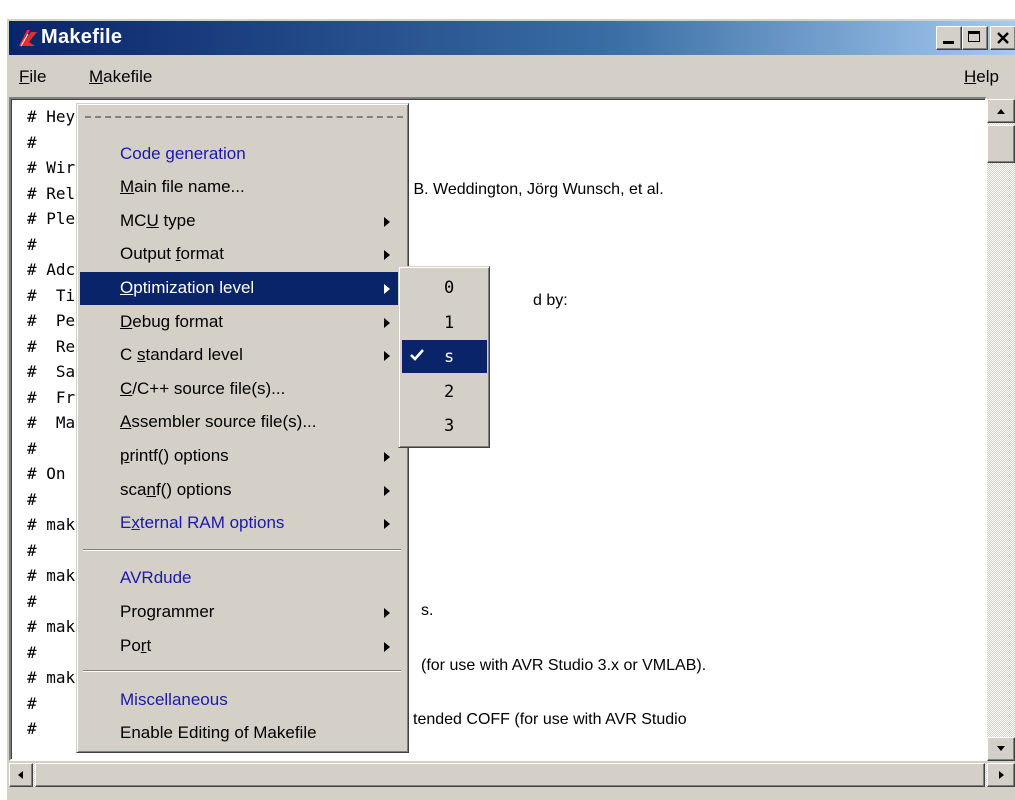 The width and height of the screenshot is (1015, 800). I want to click on window-title: Makefile, so click(82, 37).